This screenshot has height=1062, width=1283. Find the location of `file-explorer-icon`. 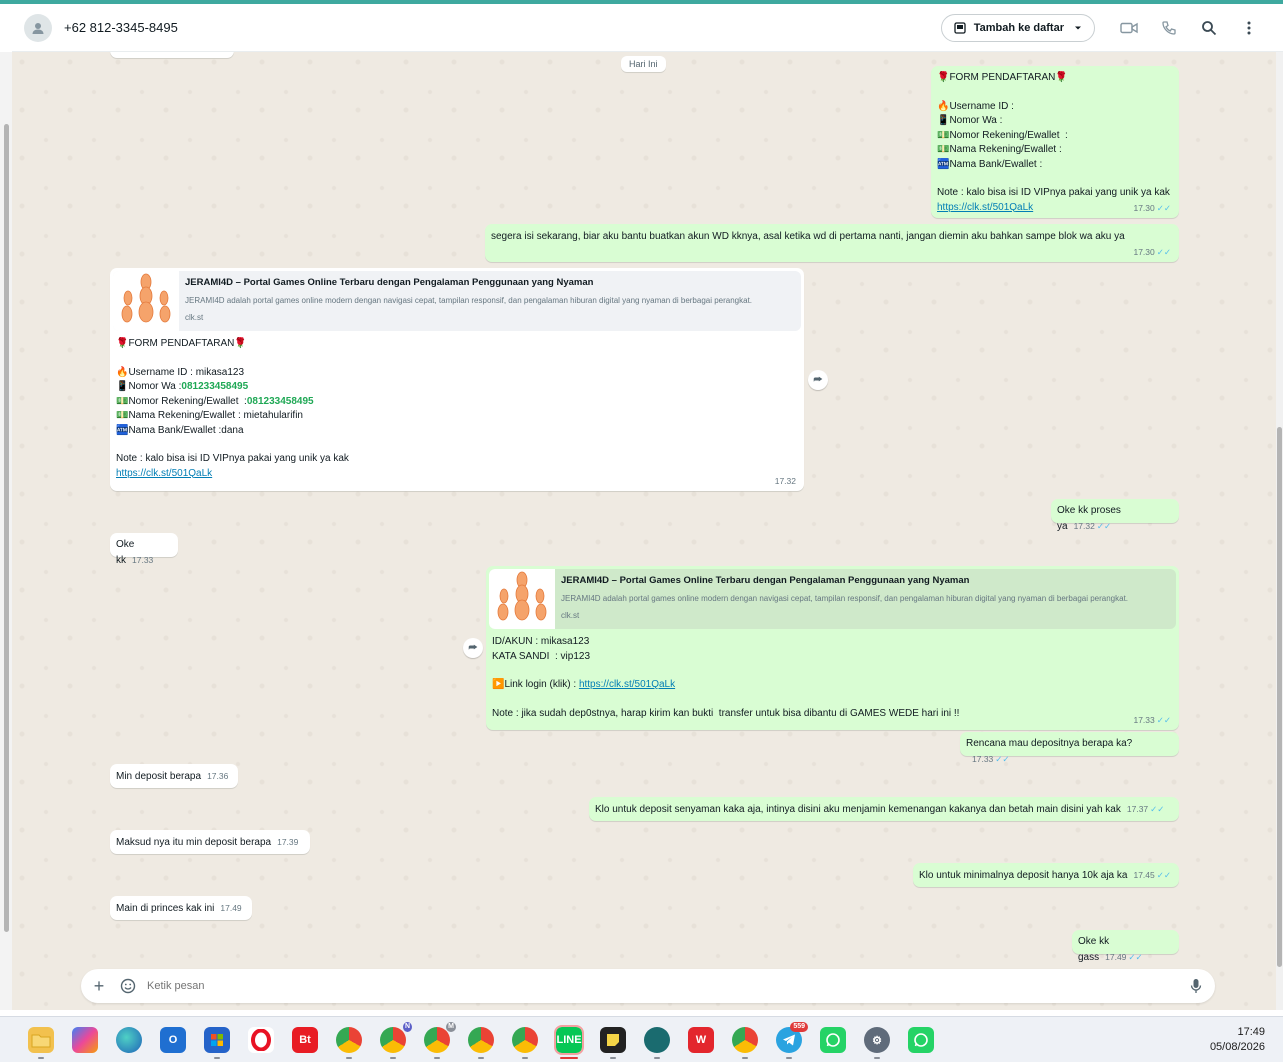

file-explorer-icon is located at coordinates (41, 1040).